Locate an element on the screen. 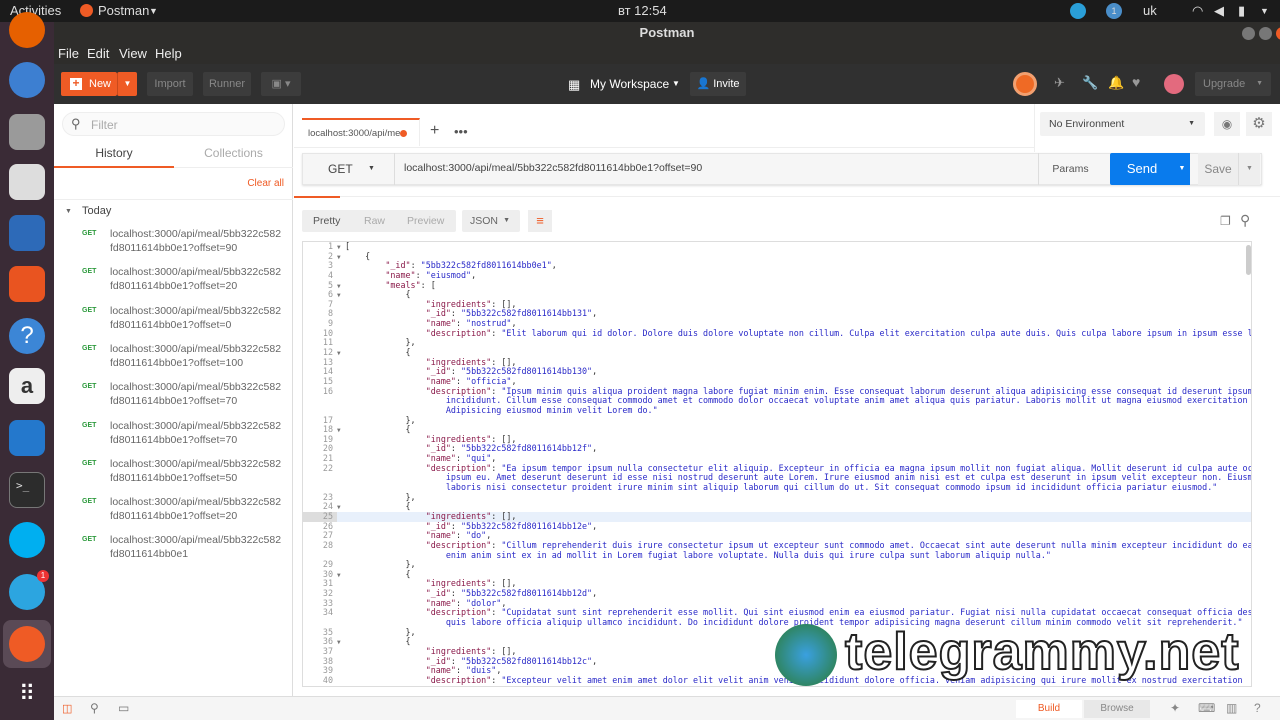  app-menu: Postman is located at coordinates (123, 10).